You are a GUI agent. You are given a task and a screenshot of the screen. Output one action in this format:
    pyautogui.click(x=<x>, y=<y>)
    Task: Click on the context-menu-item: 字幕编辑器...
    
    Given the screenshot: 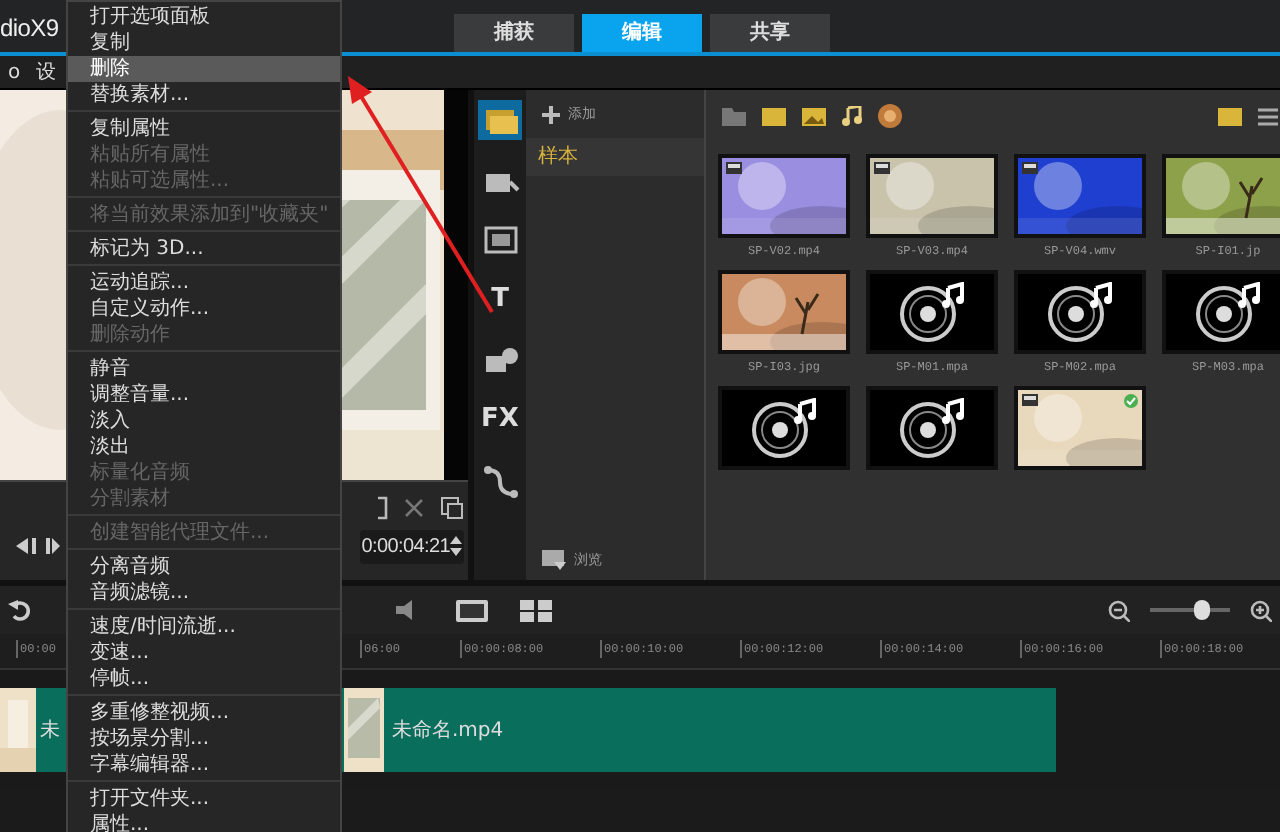 What is the action you would take?
    pyautogui.click(x=204, y=765)
    